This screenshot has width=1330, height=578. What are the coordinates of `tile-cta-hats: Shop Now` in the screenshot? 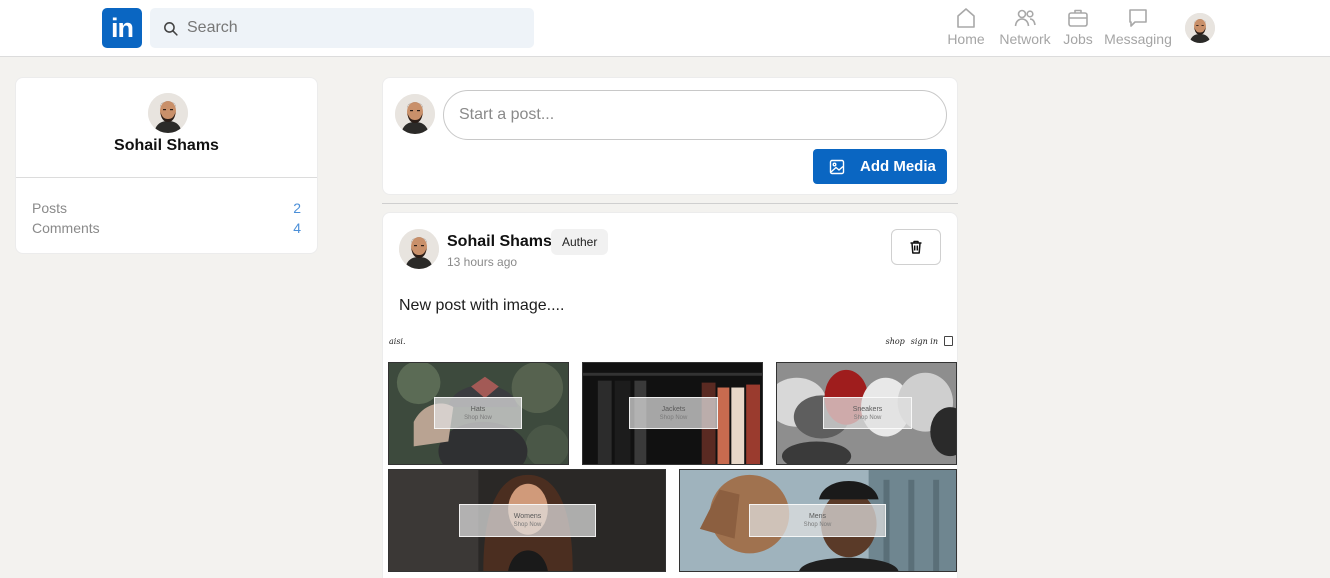 It's located at (478, 417).